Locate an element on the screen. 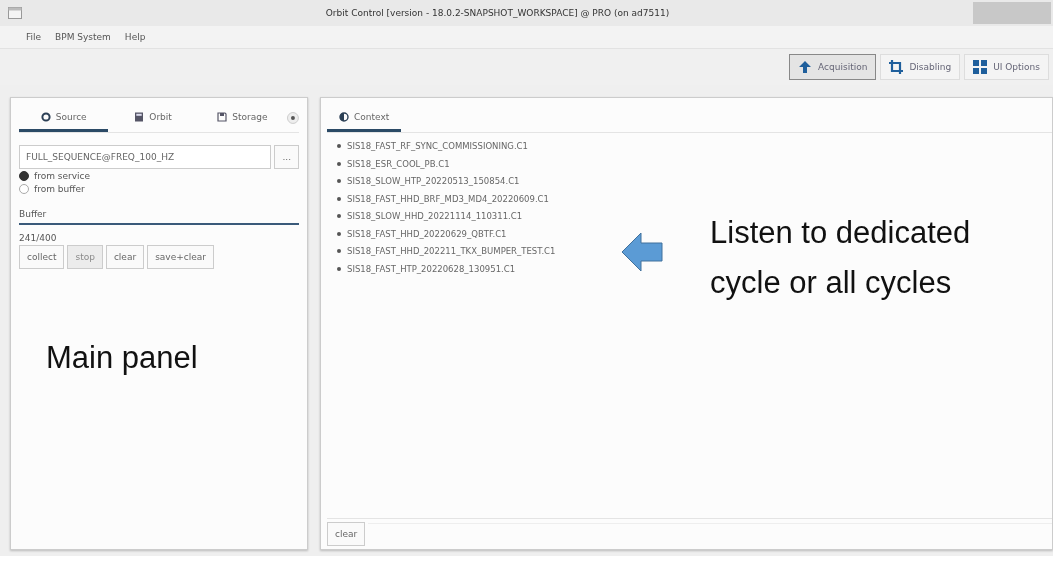 The image size is (1053, 567). crop-icon is located at coordinates (896, 67).